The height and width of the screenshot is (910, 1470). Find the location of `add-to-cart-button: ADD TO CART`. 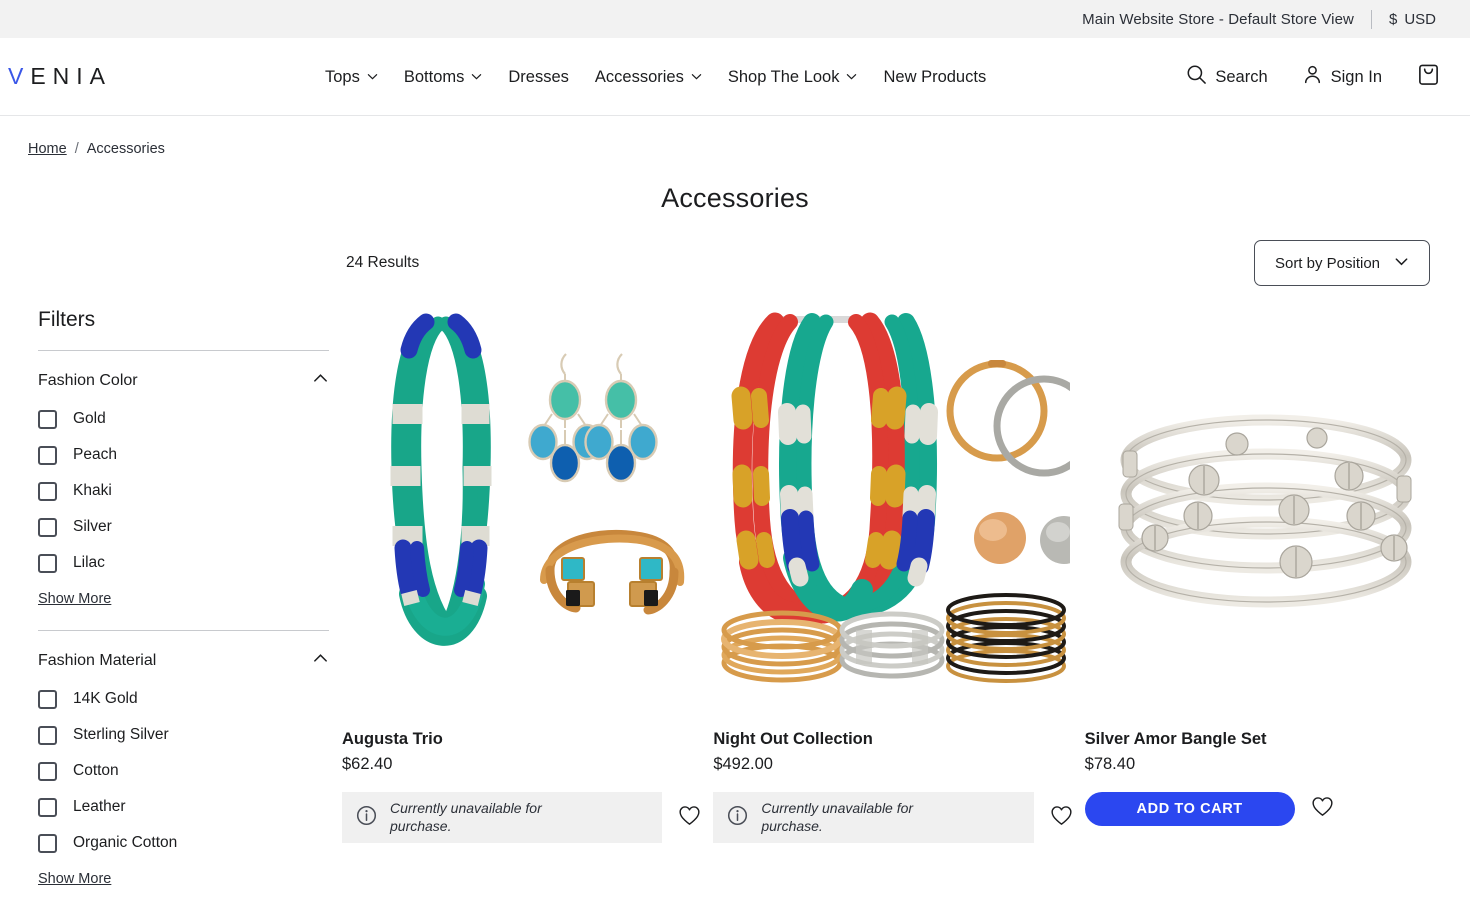

add-to-cart-button: ADD TO CART is located at coordinates (1189, 809).